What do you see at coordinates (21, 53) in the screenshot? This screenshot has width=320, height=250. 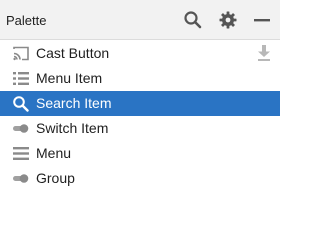 I see `cast-icon` at bounding box center [21, 53].